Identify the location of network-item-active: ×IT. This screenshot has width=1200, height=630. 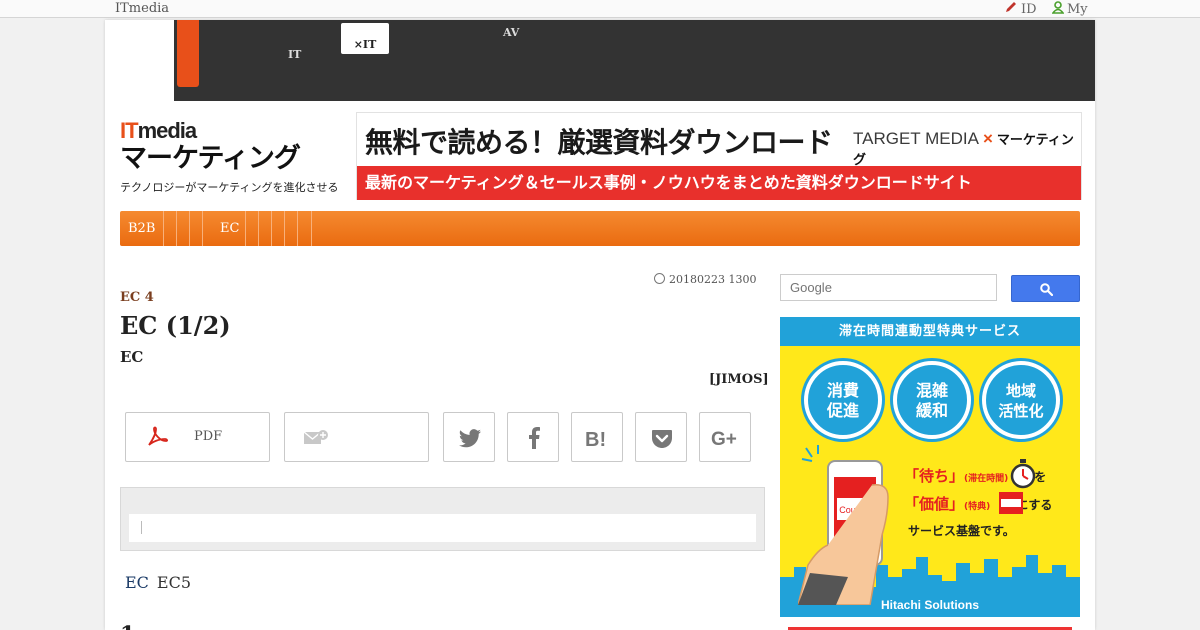
(365, 38).